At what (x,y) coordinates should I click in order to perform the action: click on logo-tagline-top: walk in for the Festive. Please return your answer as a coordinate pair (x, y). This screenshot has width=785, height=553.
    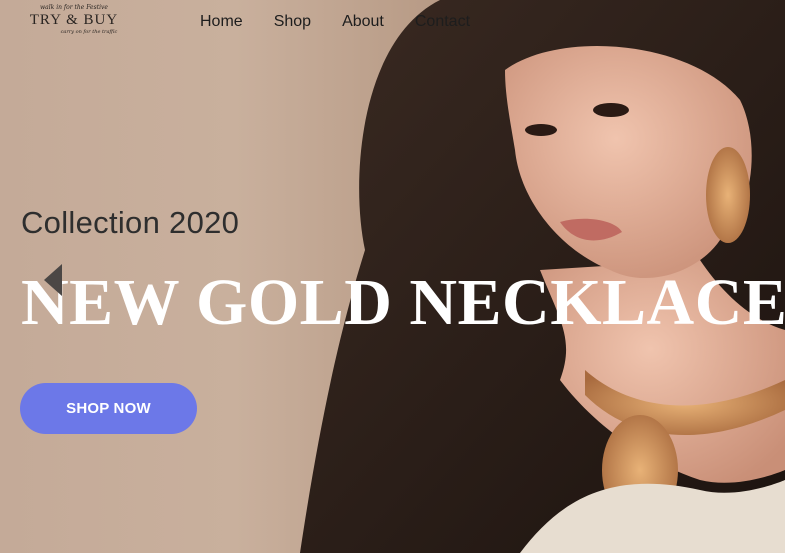
    Looking at the image, I should click on (74, 7).